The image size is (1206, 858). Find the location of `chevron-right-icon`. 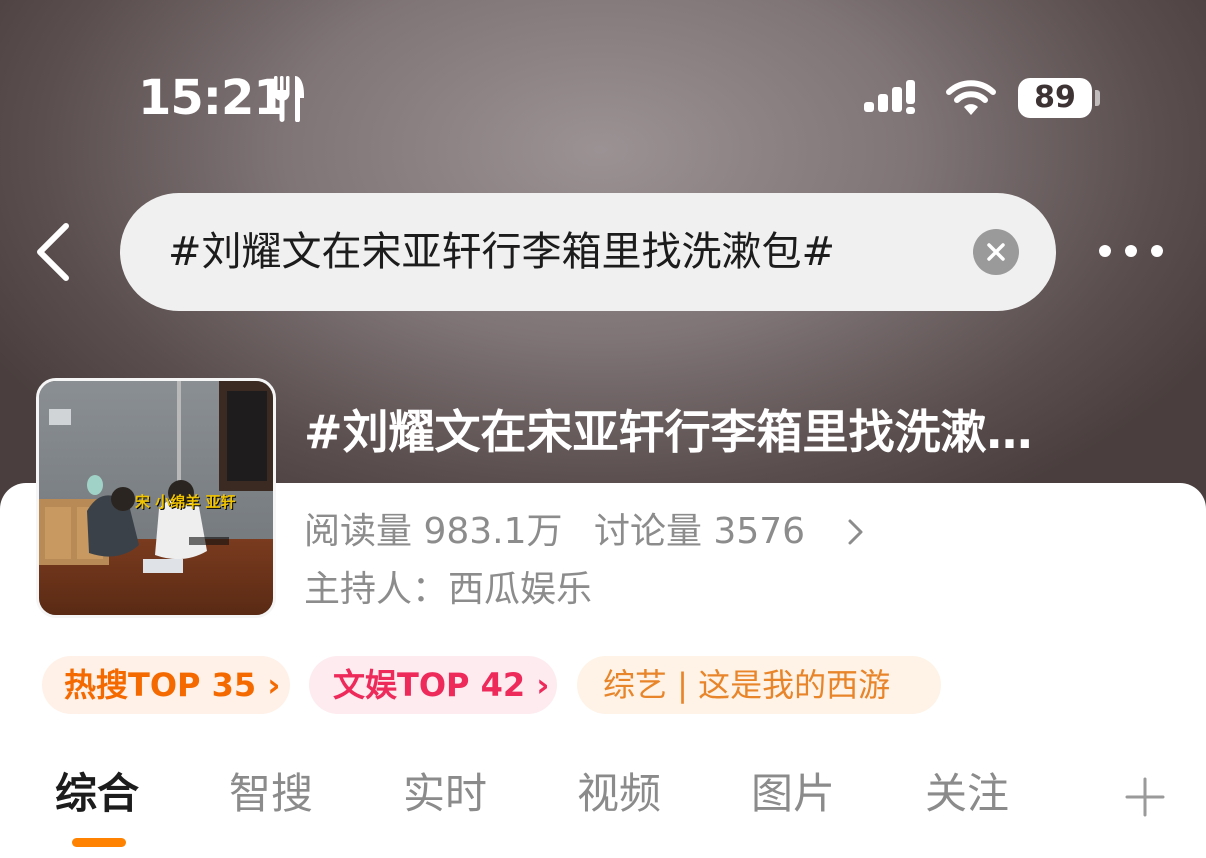

chevron-right-icon is located at coordinates (856, 534).